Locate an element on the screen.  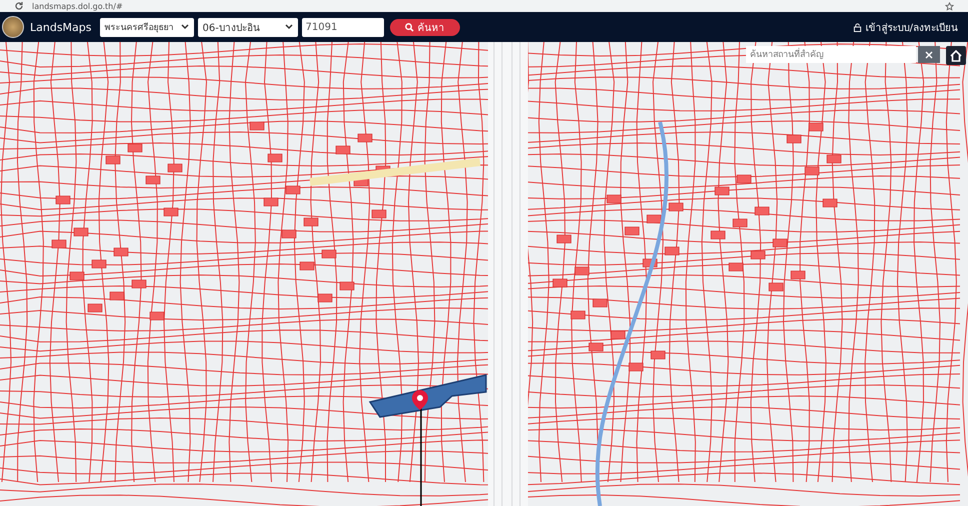
home-icon is located at coordinates (956, 56).